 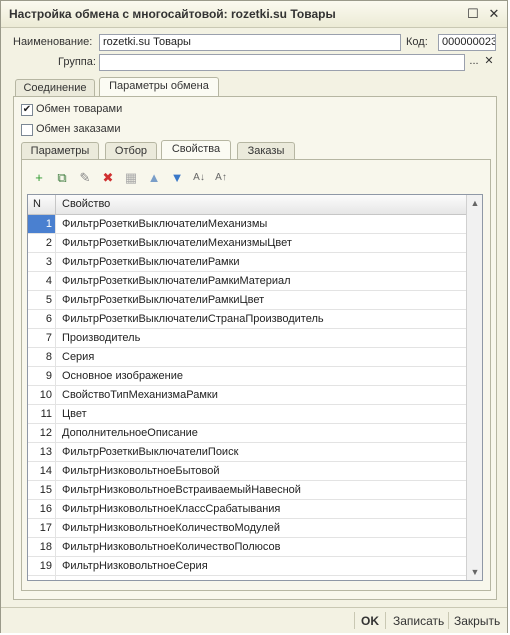 What do you see at coordinates (42, 452) in the screenshot?
I see `row-number: 13` at bounding box center [42, 452].